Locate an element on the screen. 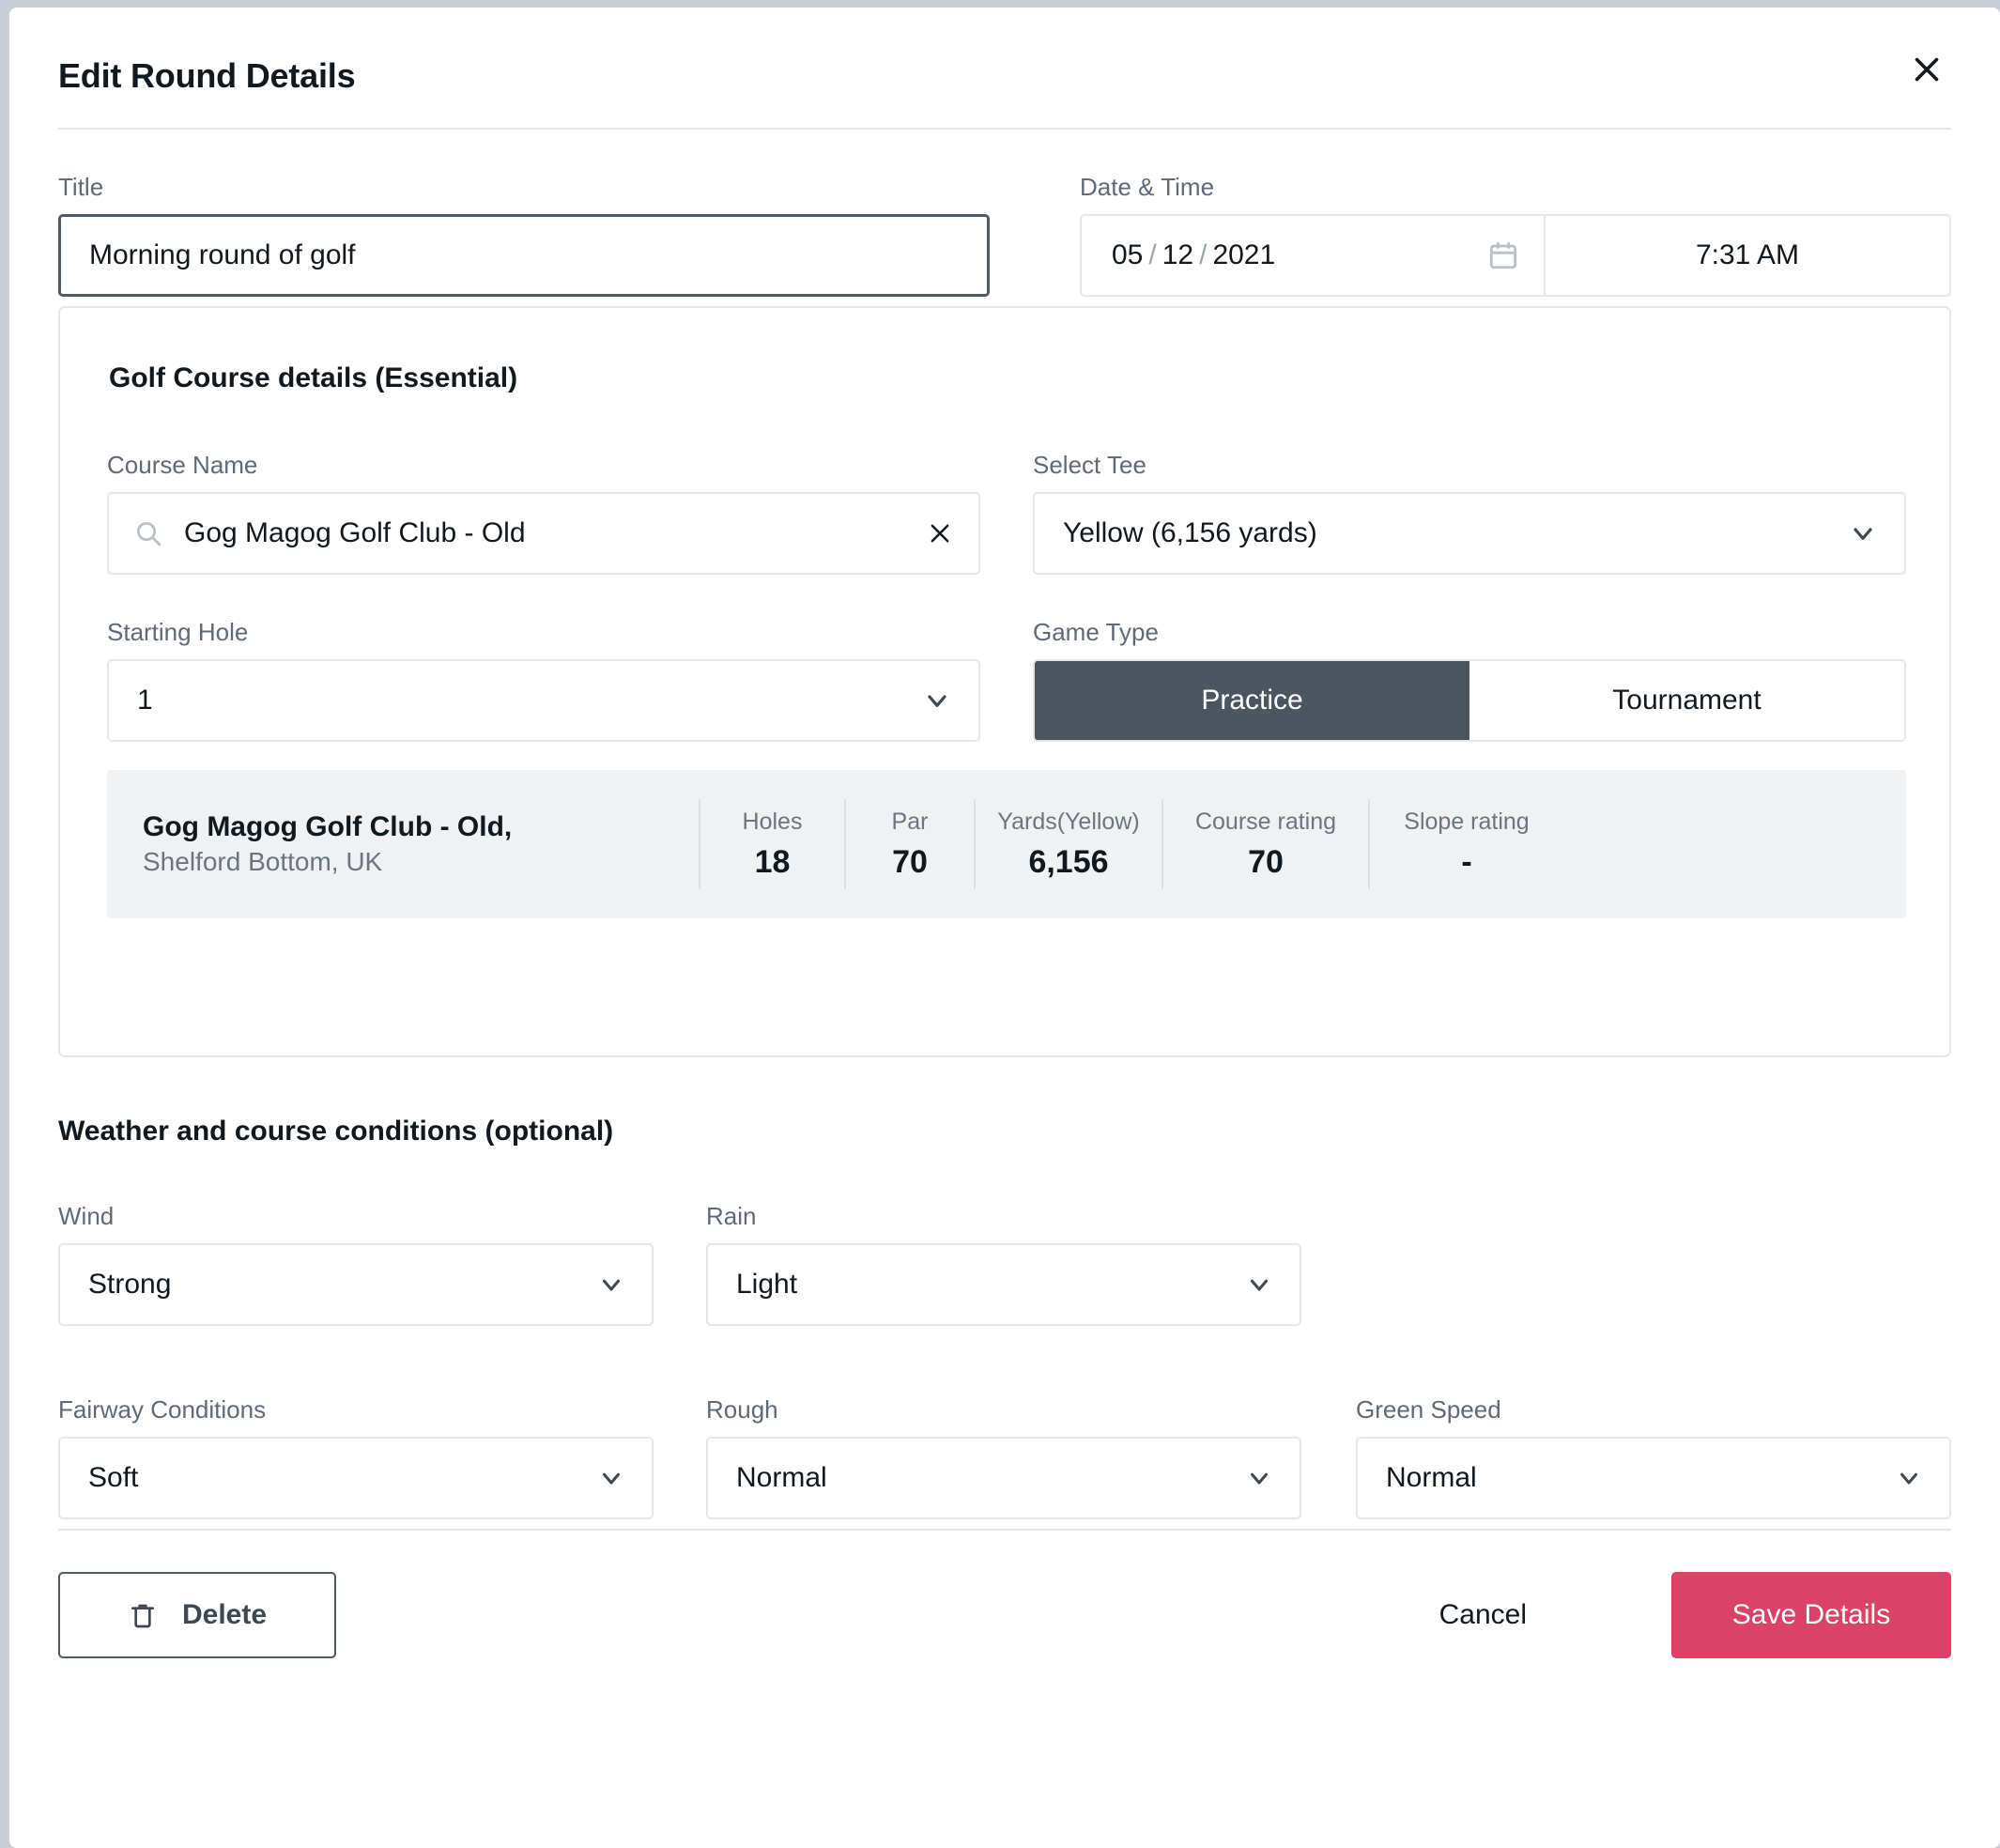 The height and width of the screenshot is (1848, 2000). time-input: 7:31 AM is located at coordinates (1747, 255).